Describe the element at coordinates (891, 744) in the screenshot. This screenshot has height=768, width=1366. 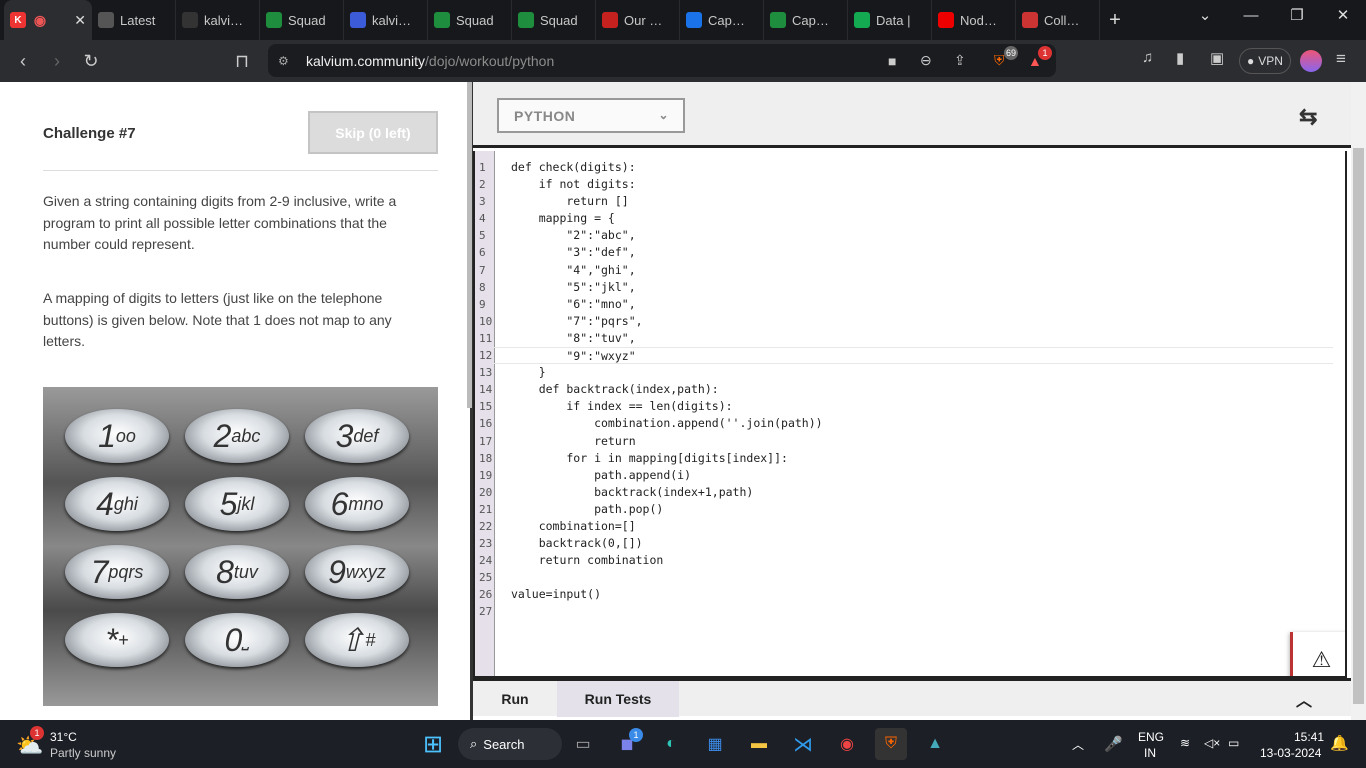
I see `brave-icon: ⛨` at that location.